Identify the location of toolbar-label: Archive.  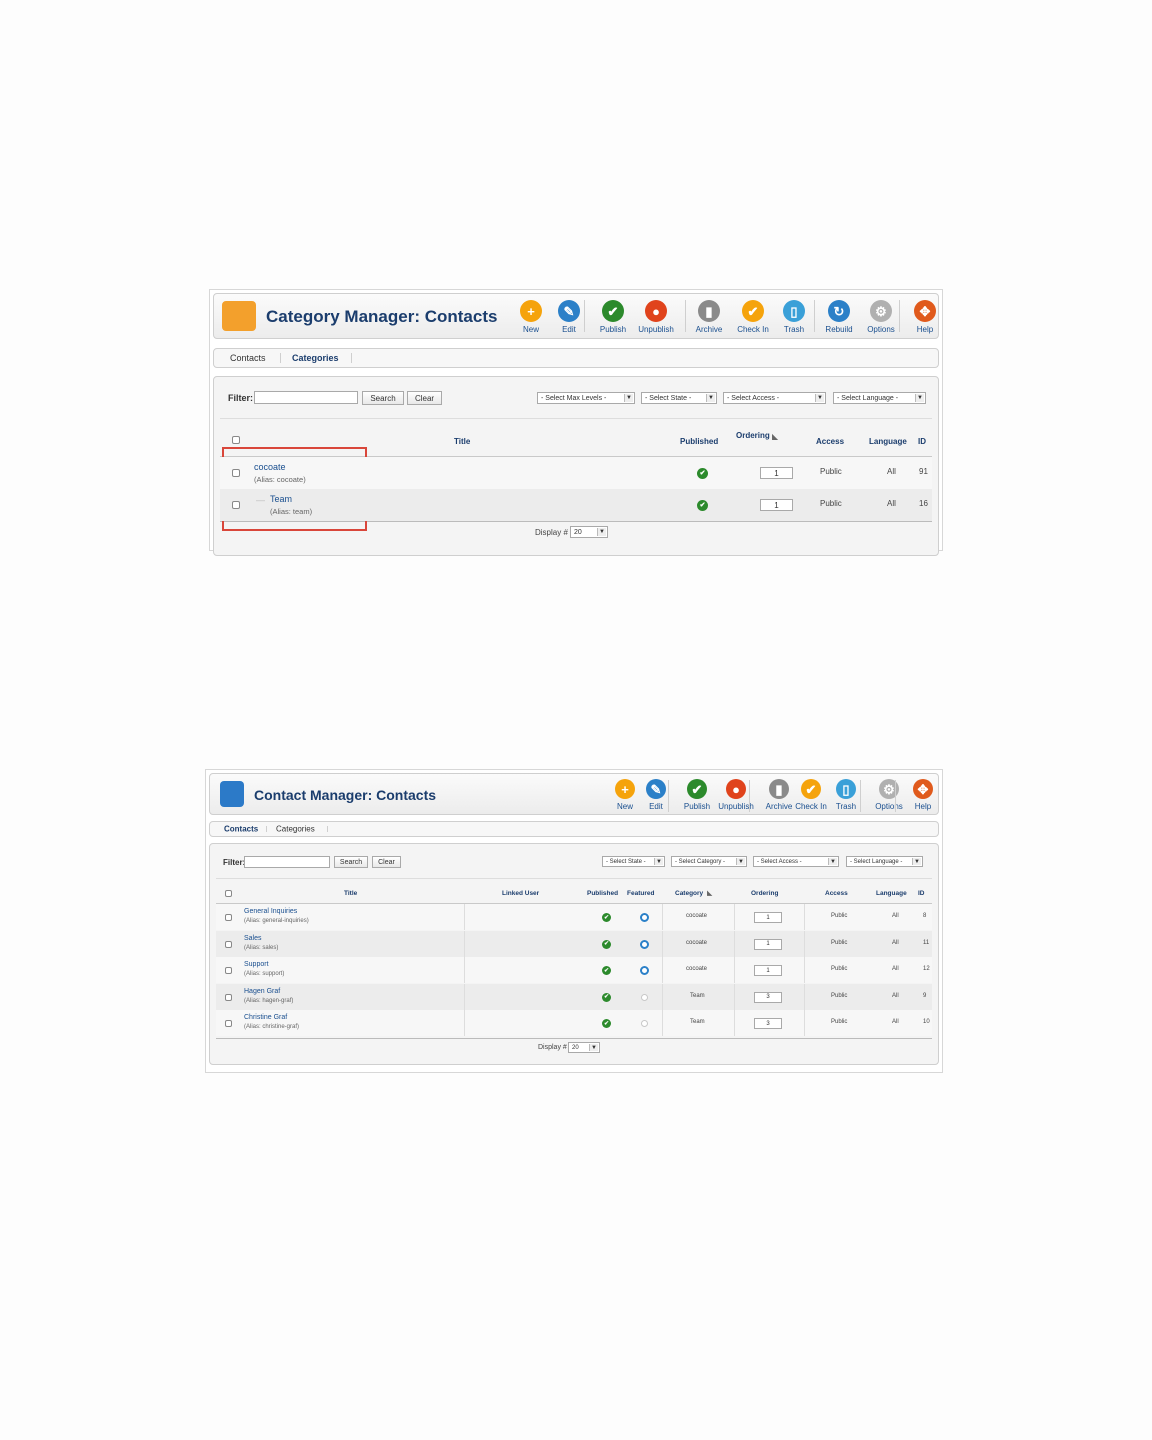
(709, 329).